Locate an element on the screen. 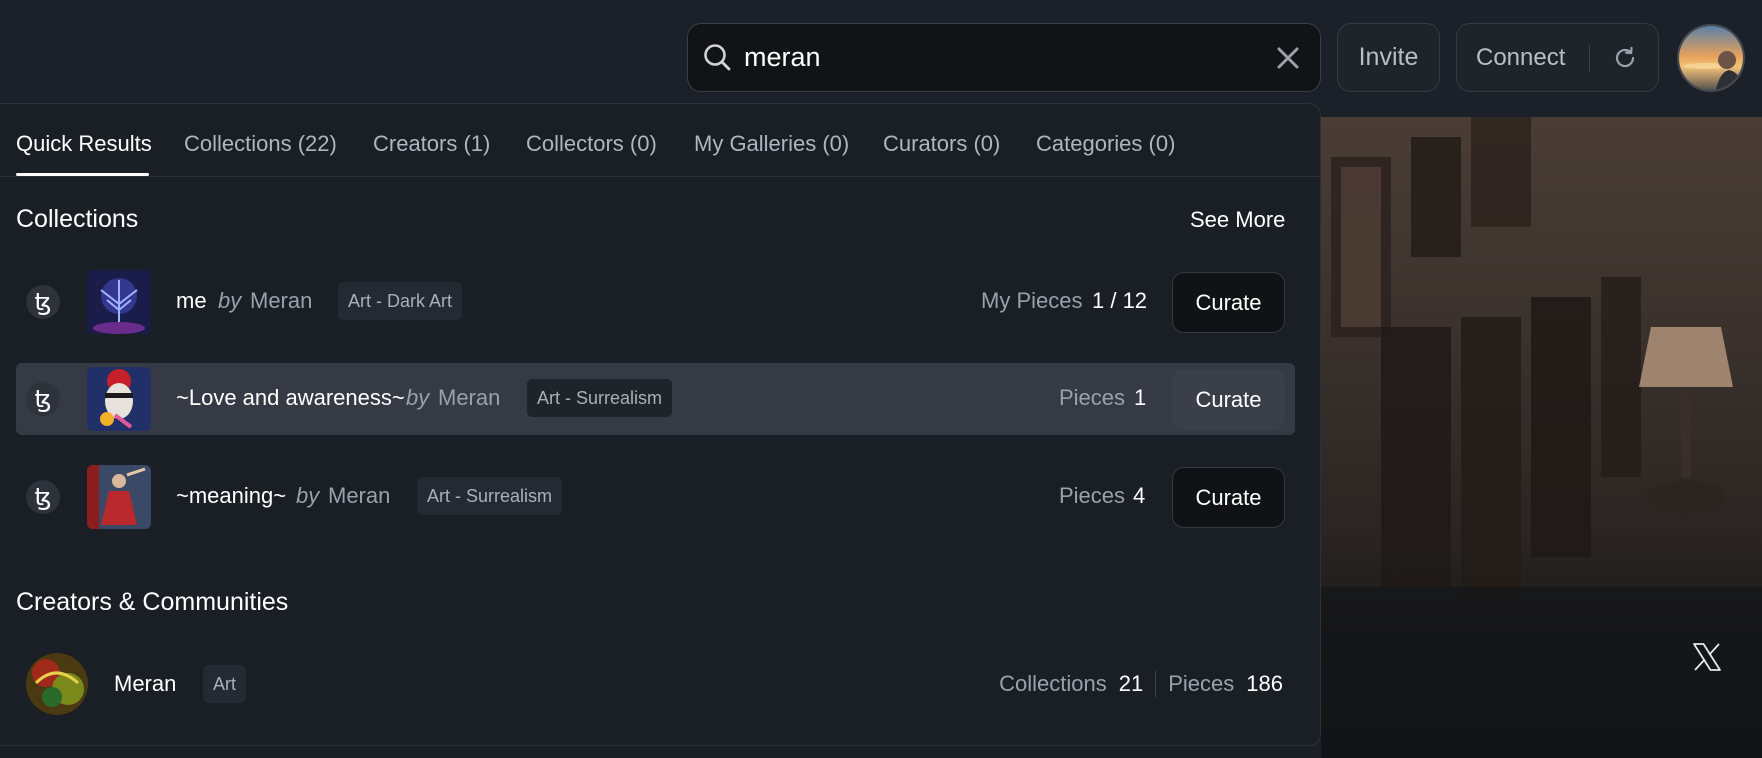 This screenshot has height=758, width=1762. collections-label: Collections is located at coordinates (1053, 683).